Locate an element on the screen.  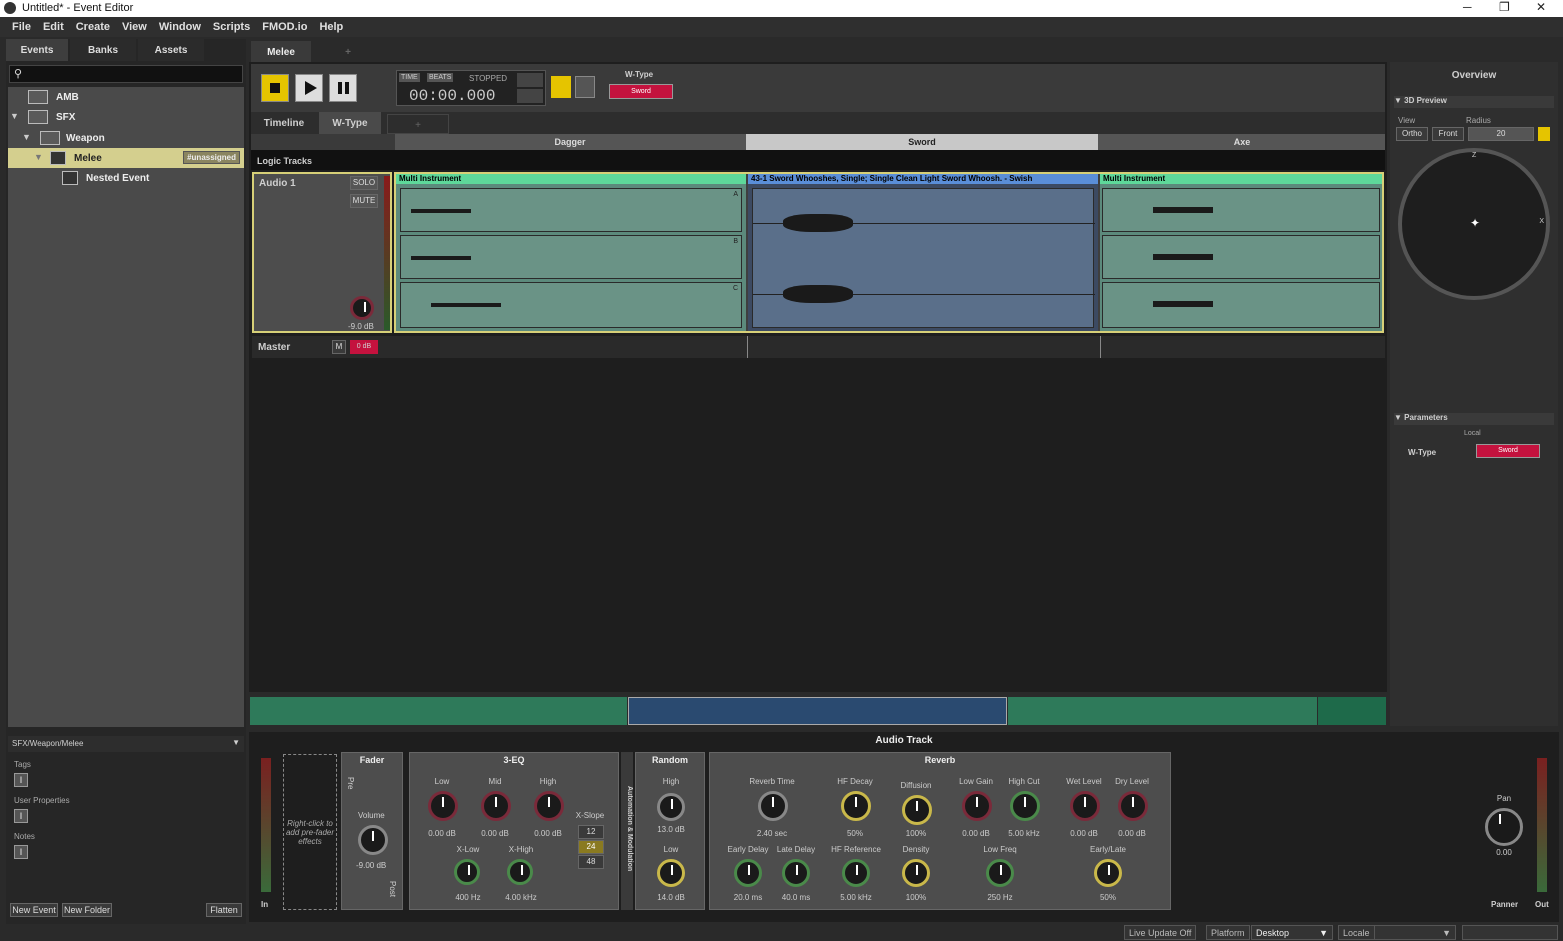
dry-level-knob is located at coordinates (1133, 806).